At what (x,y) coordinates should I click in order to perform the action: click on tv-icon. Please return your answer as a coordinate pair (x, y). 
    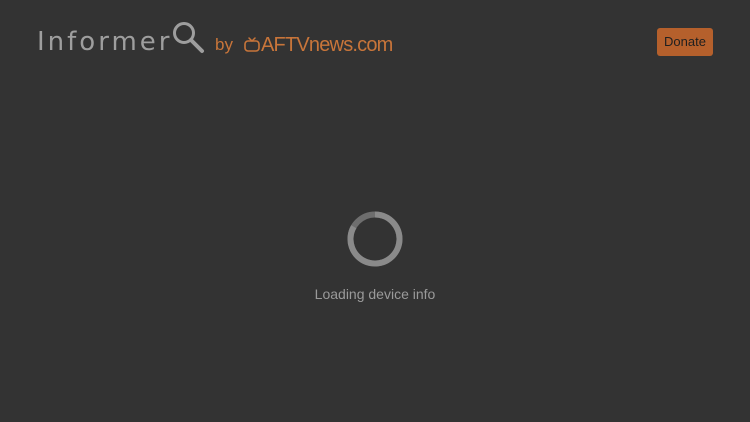
    Looking at the image, I should click on (252, 44).